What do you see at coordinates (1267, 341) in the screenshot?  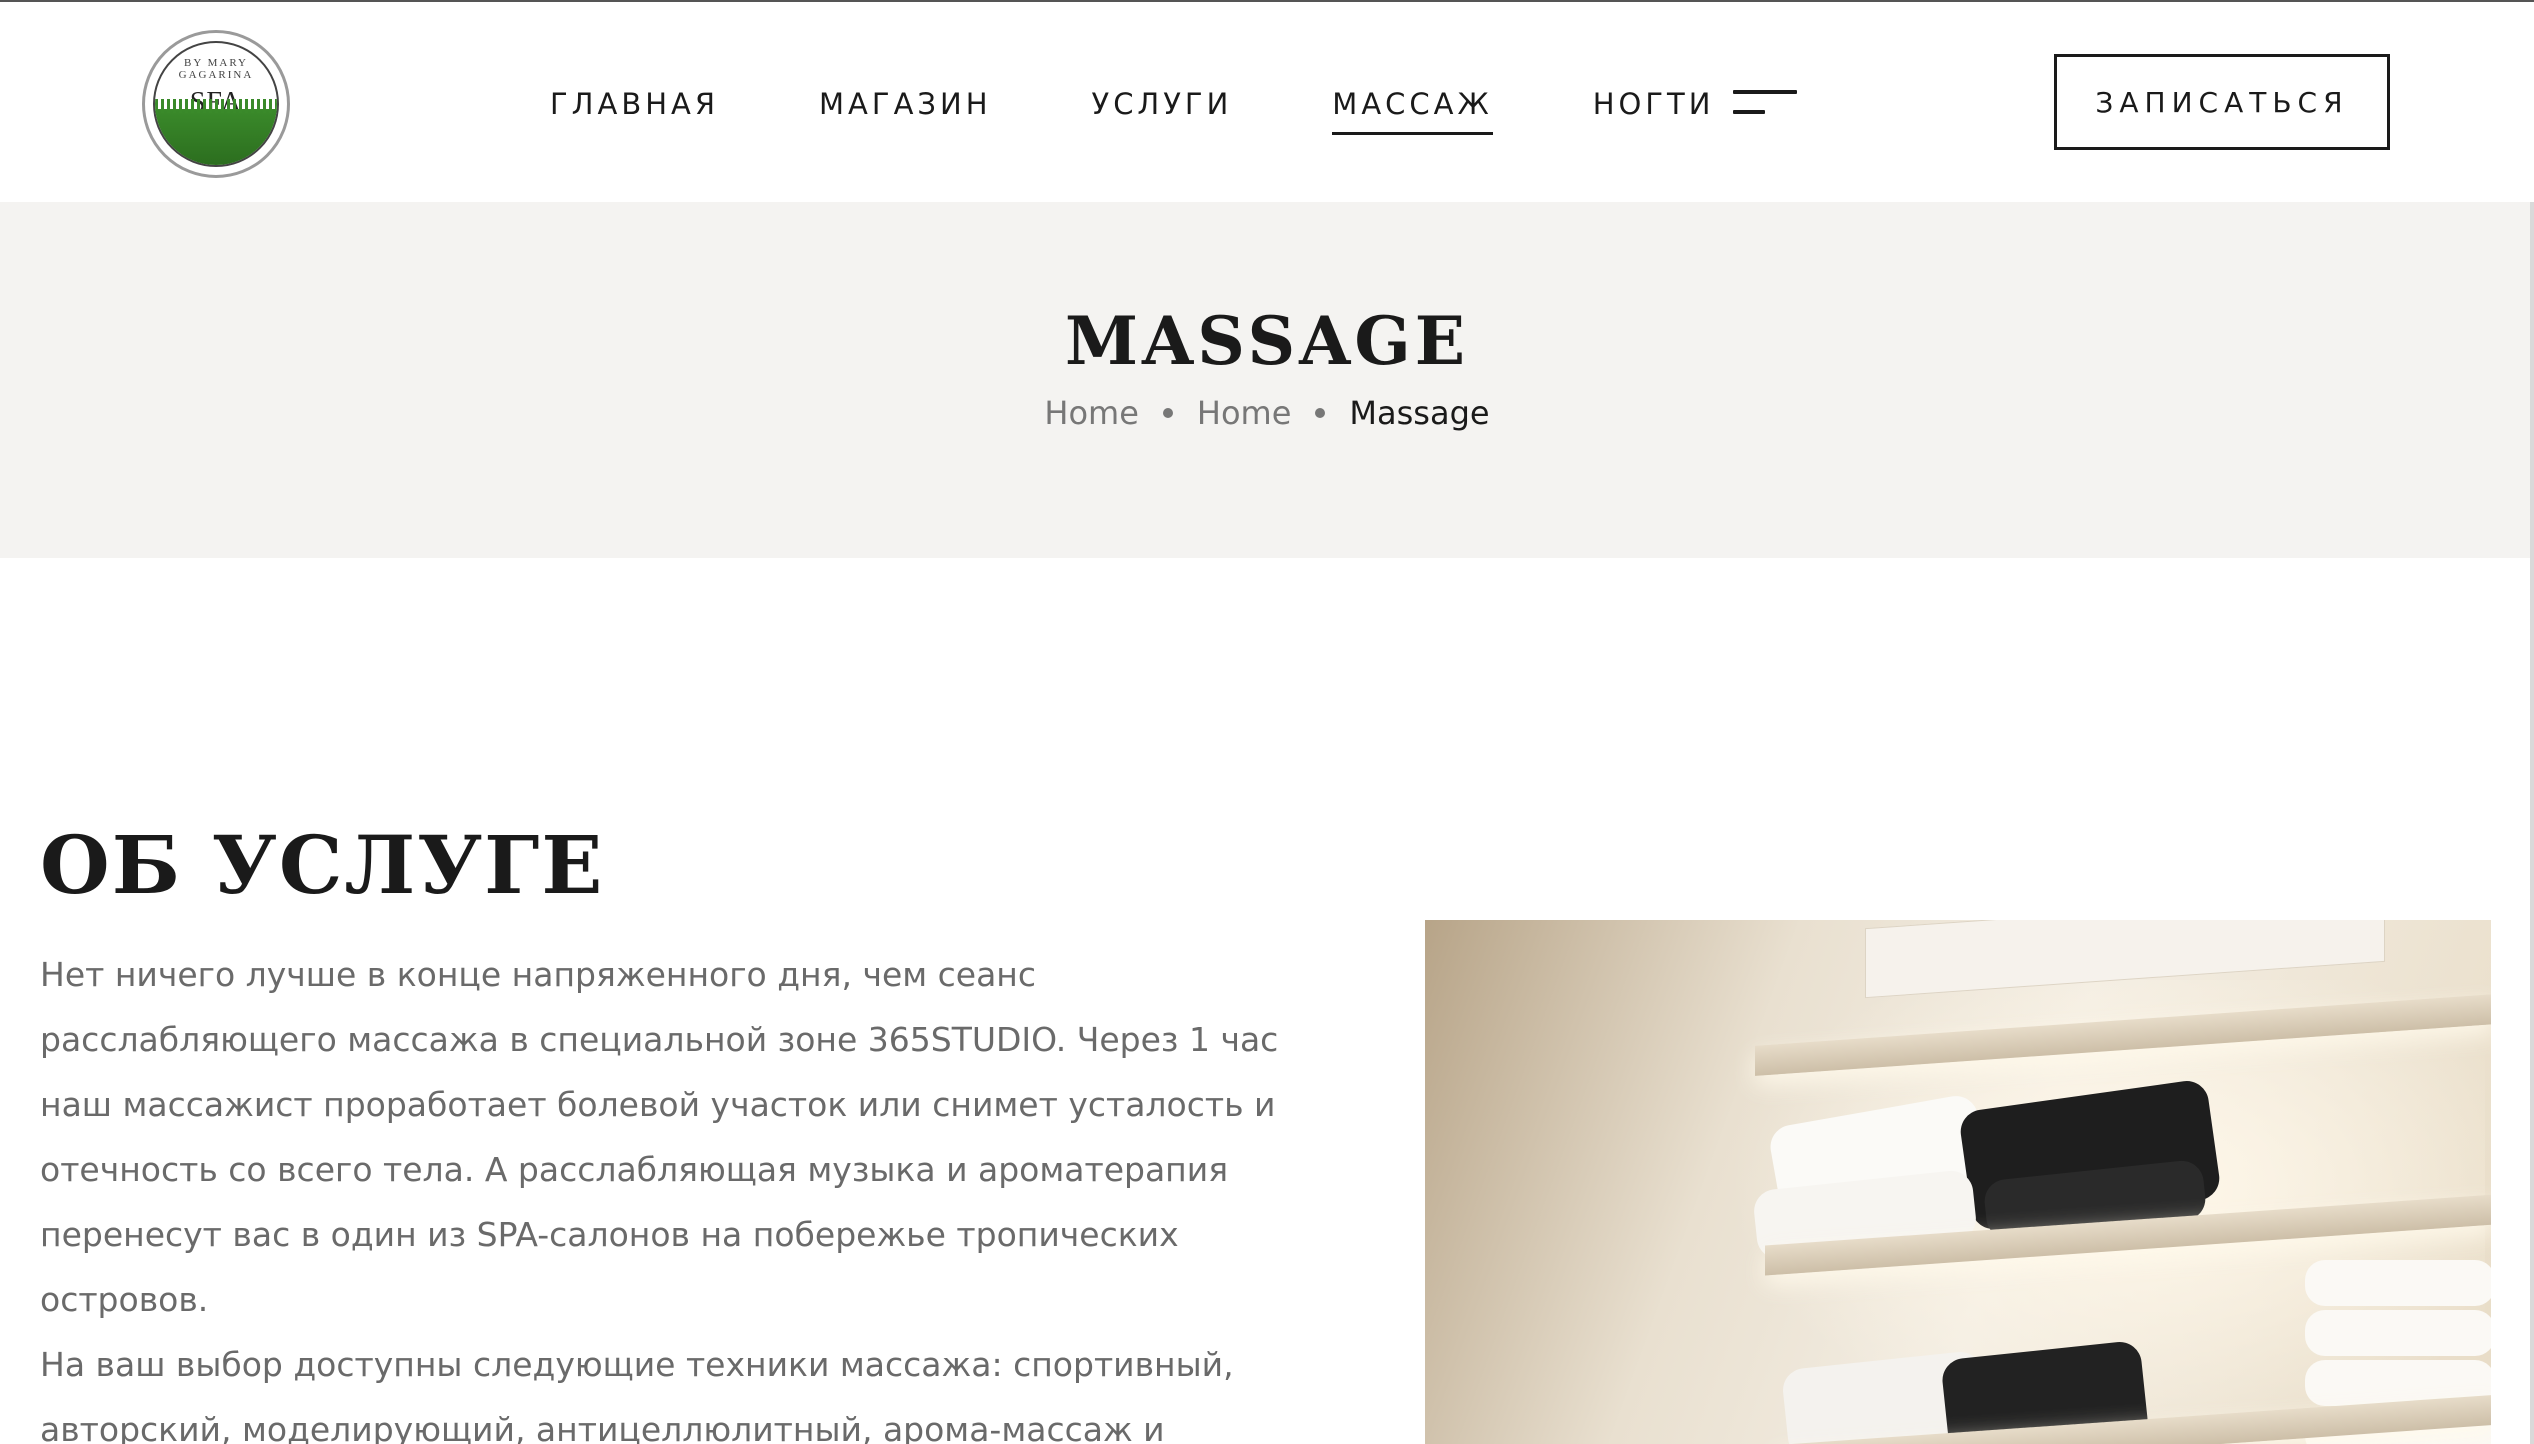 I see `page-title: MASSAGE` at bounding box center [1267, 341].